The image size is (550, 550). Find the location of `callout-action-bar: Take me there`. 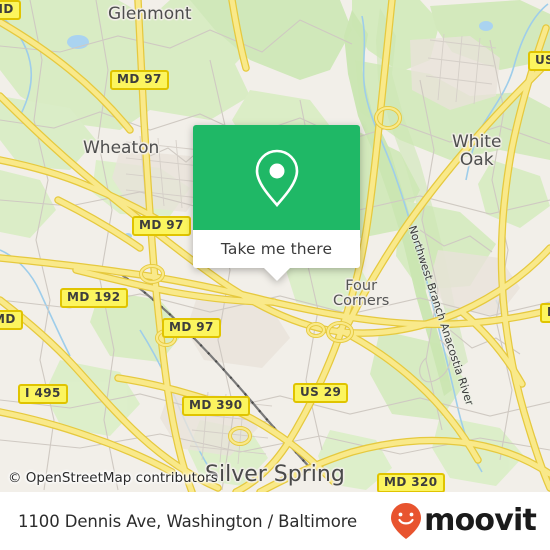

callout-action-bar: Take me there is located at coordinates (276, 249).